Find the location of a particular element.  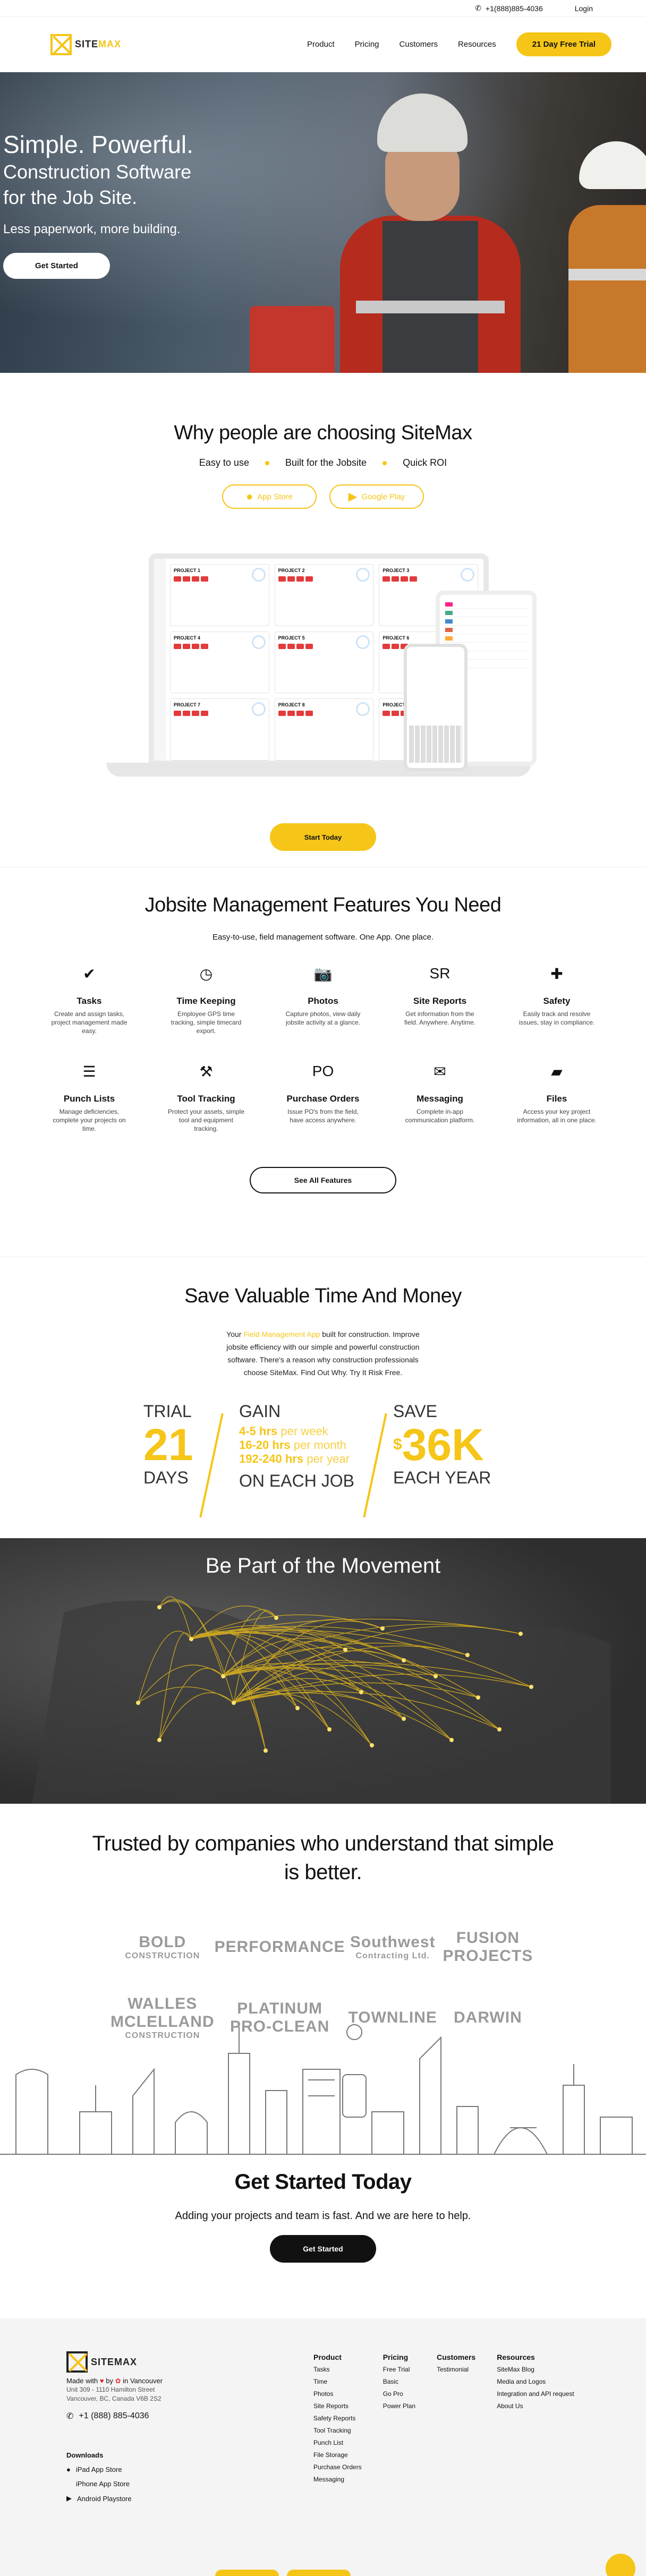

nav-item-resources: Resources is located at coordinates (477, 45).